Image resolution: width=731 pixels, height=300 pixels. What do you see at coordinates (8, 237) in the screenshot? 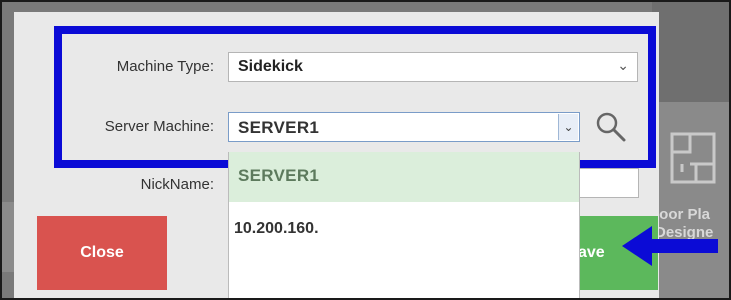
I see `background-edge` at bounding box center [8, 237].